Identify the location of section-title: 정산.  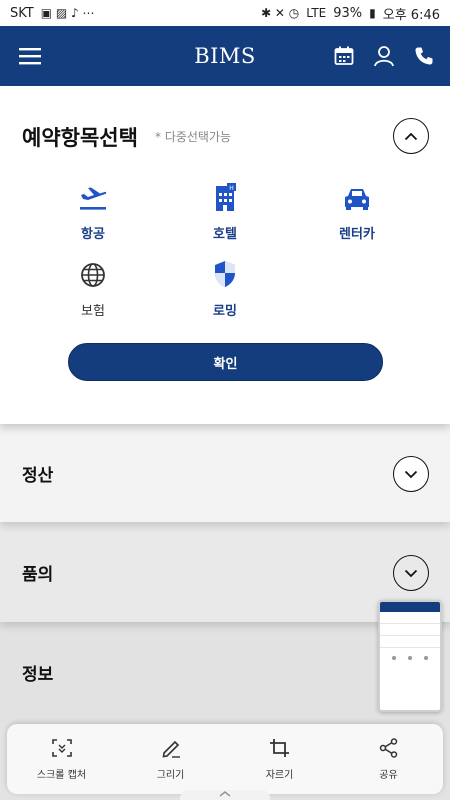
(38, 475).